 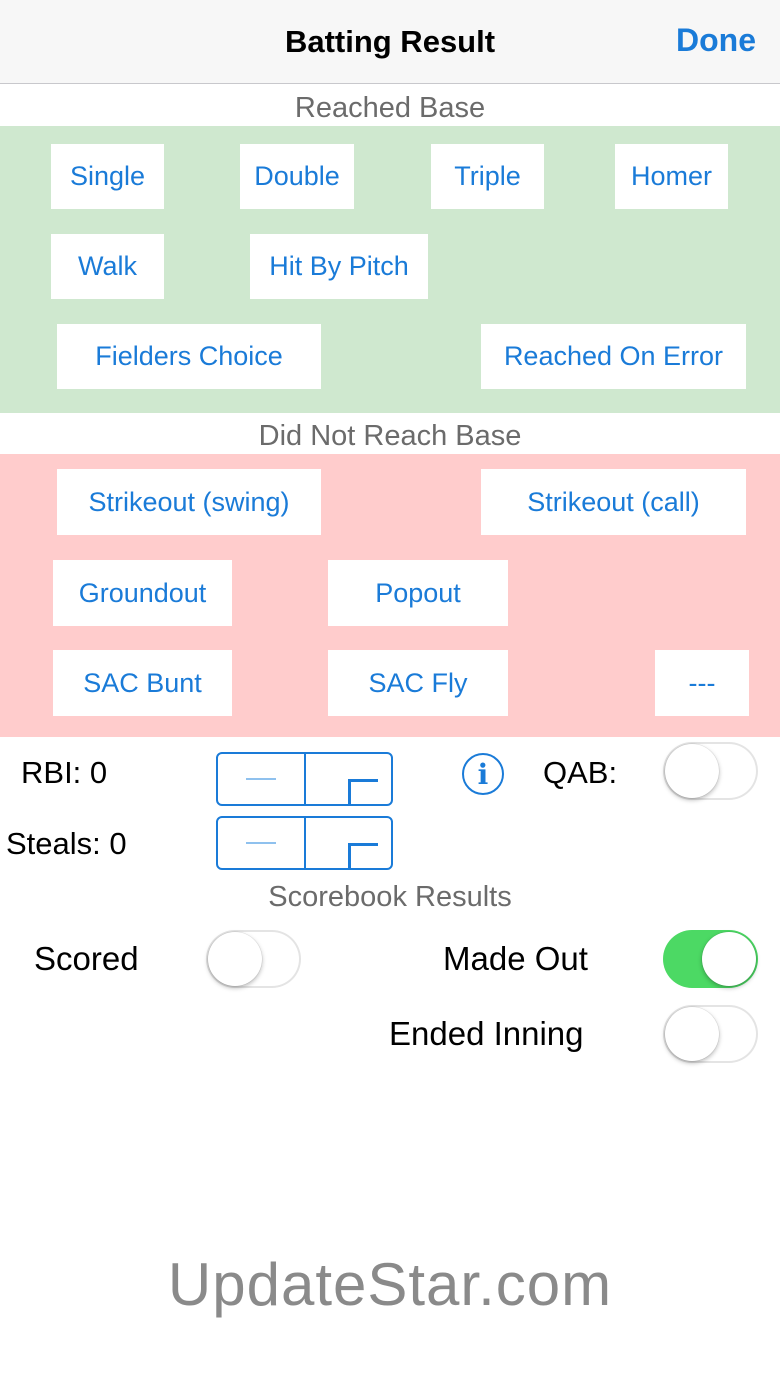 I want to click on more-results-button: ---, so click(x=702, y=683).